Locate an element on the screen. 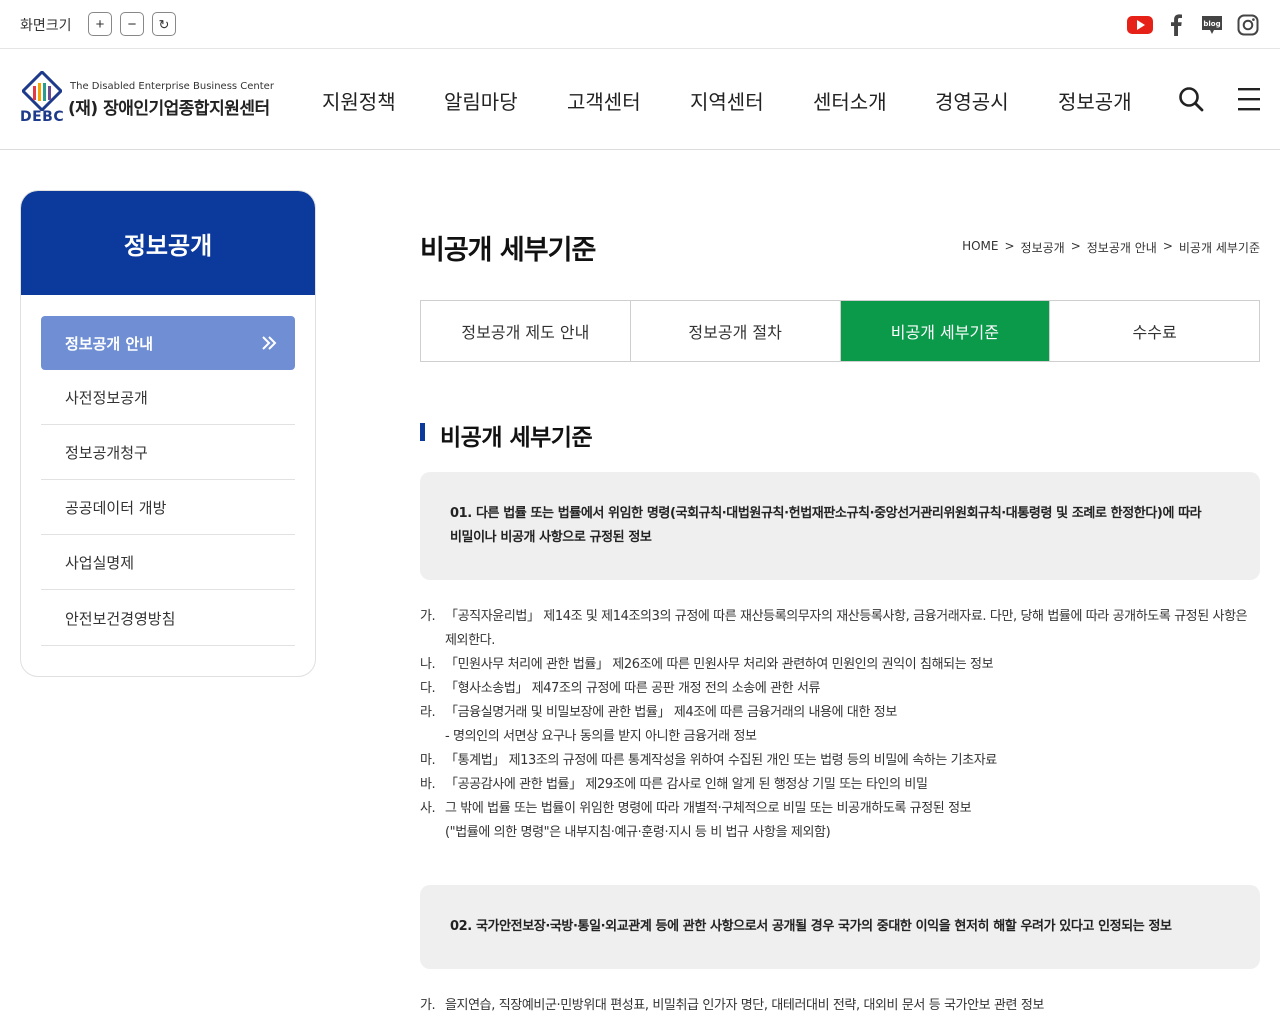 This screenshot has height=1024, width=1280. nav-item-customer-center: 고객센터 is located at coordinates (604, 100).